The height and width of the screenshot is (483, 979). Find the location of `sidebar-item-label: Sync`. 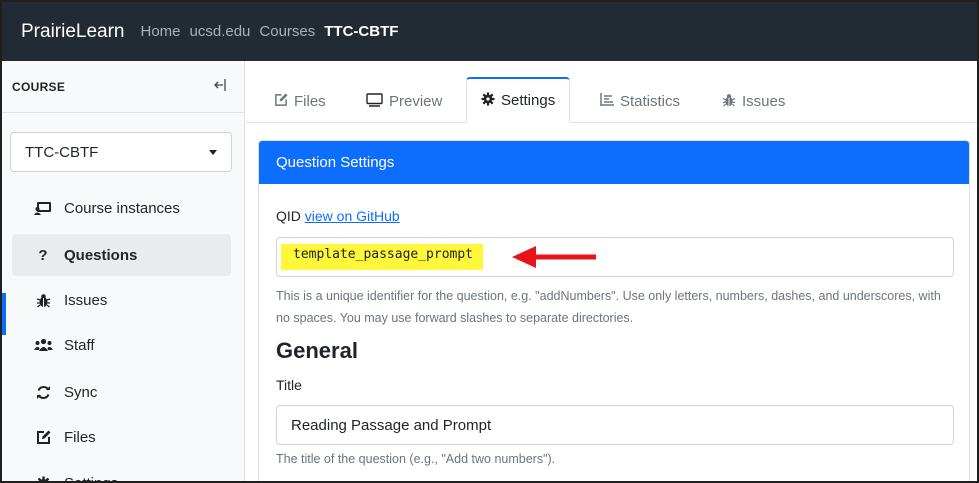

sidebar-item-label: Sync is located at coordinates (81, 392).